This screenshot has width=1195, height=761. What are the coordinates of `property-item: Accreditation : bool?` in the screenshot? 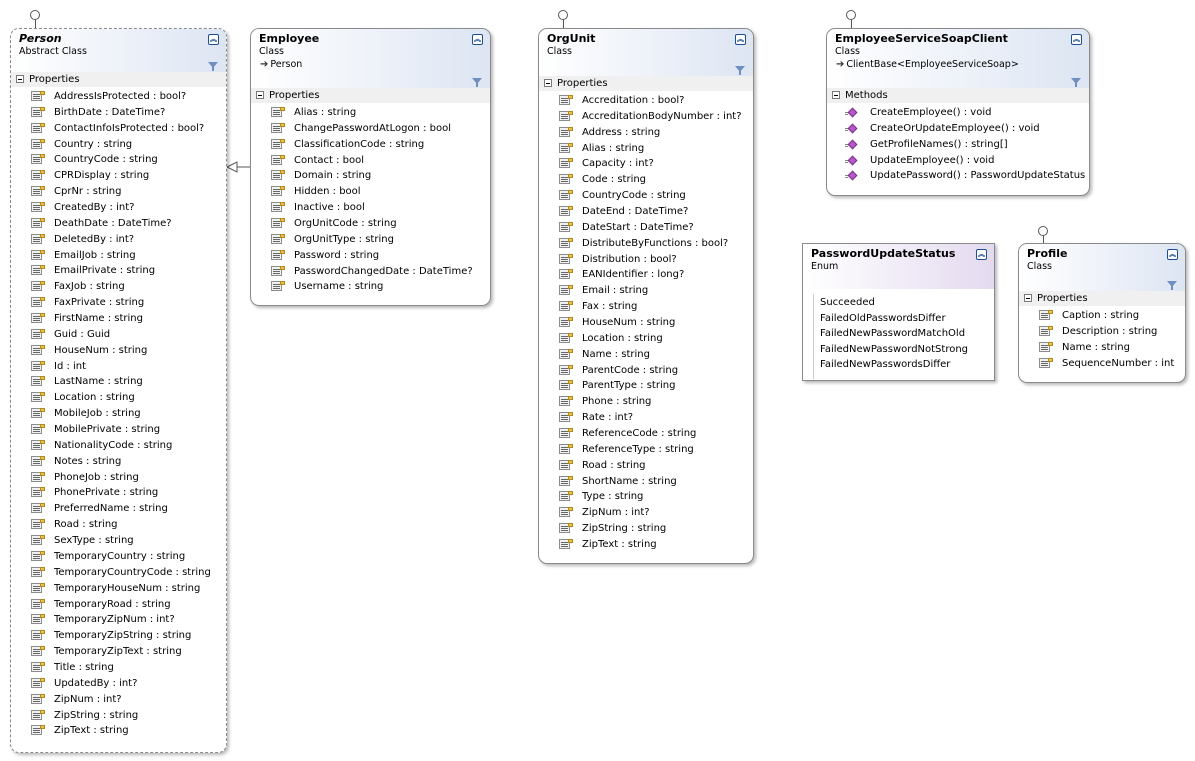 It's located at (646, 101).